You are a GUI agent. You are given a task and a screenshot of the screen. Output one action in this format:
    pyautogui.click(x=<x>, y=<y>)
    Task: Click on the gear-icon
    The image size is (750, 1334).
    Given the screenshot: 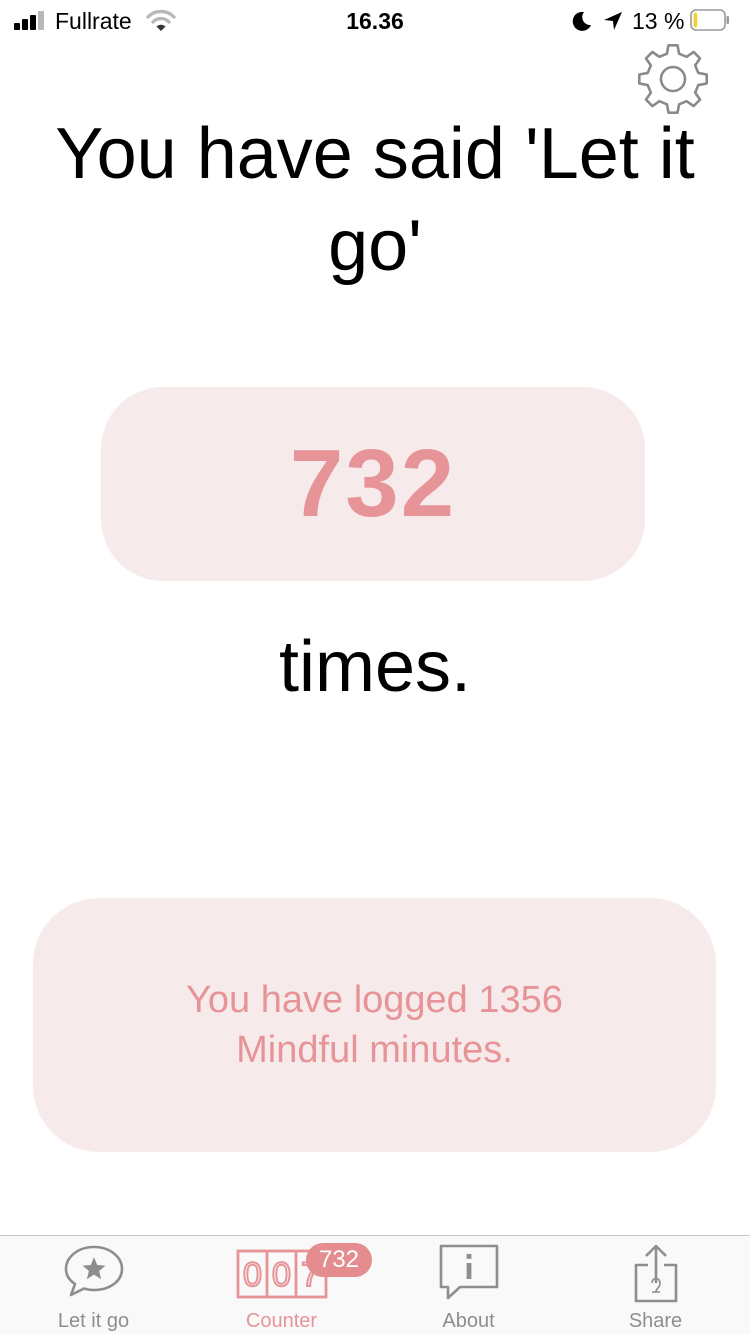 What is the action you would take?
    pyautogui.click(x=673, y=79)
    